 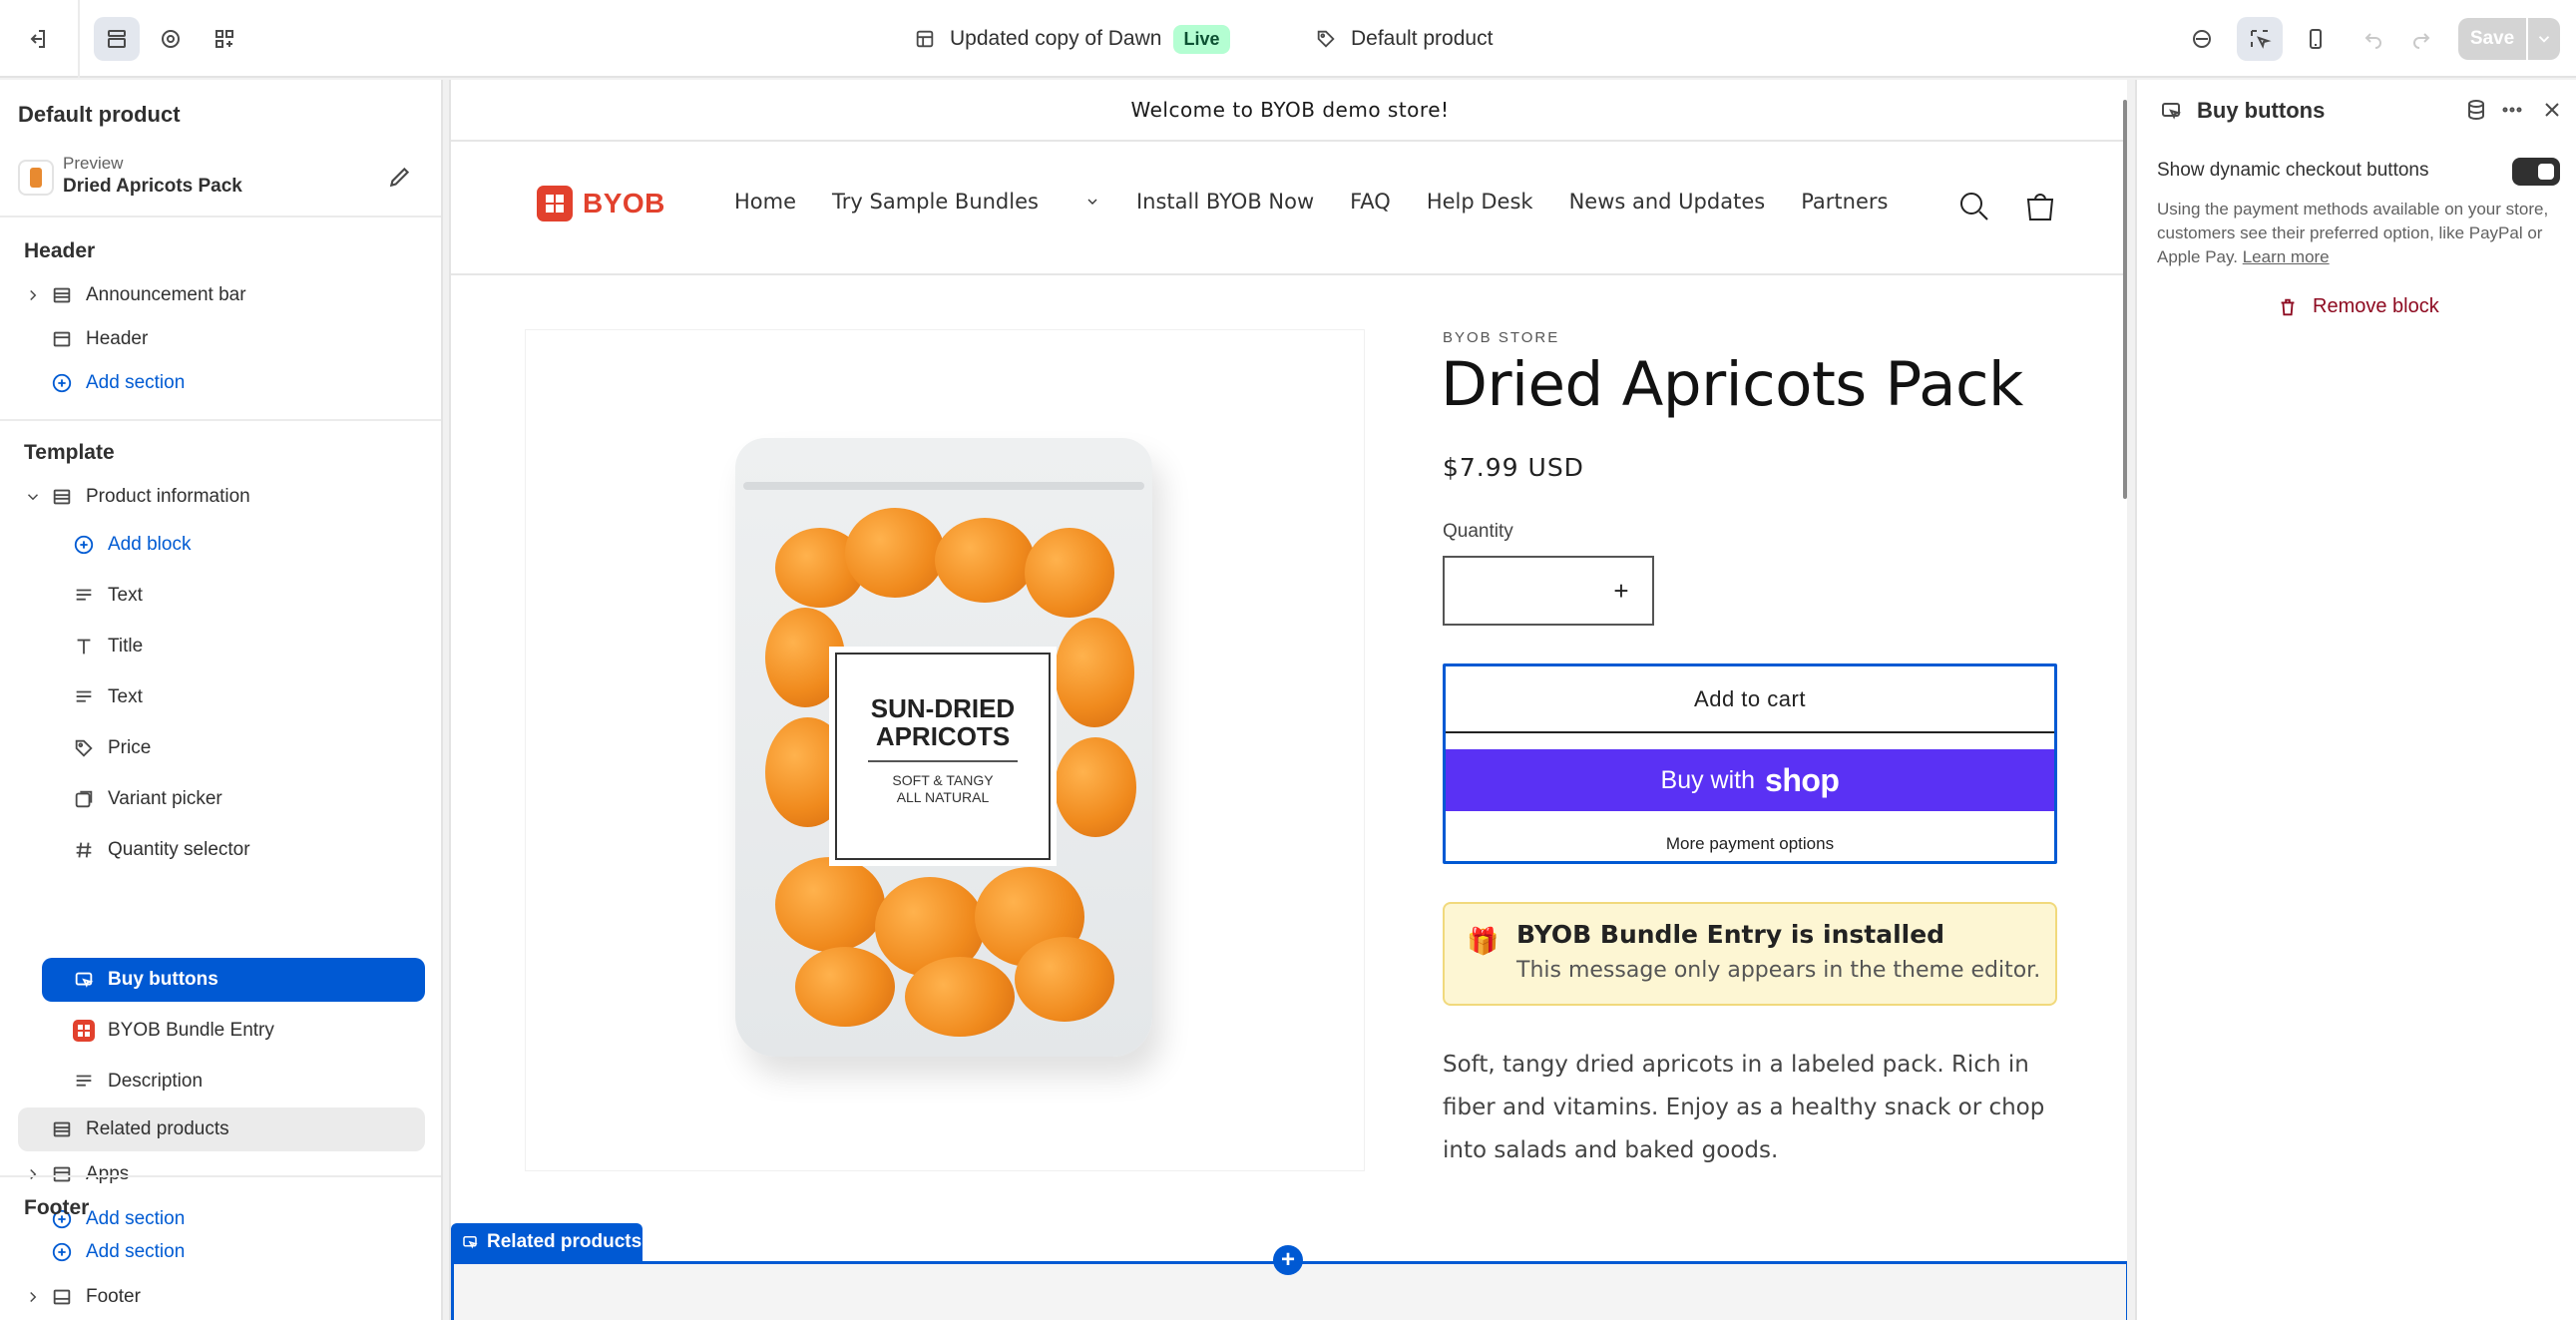 I want to click on sidebar-item-label: Buy buttons, so click(x=163, y=979).